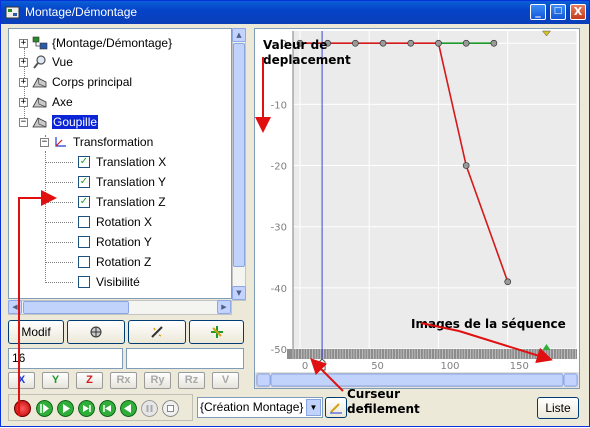  I want to click on arrow-images-right, so click(505, 347).